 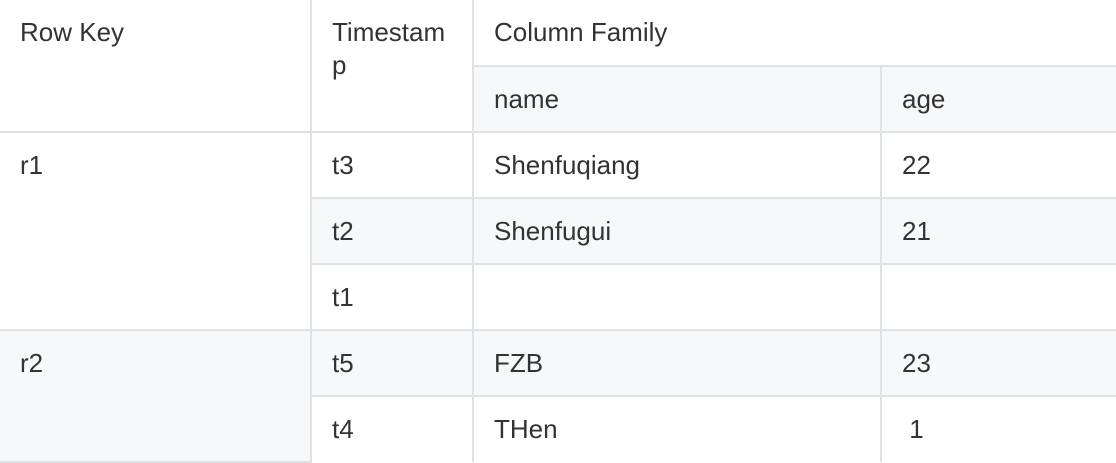 I want to click on timestamp-cell: t2, so click(x=392, y=231).